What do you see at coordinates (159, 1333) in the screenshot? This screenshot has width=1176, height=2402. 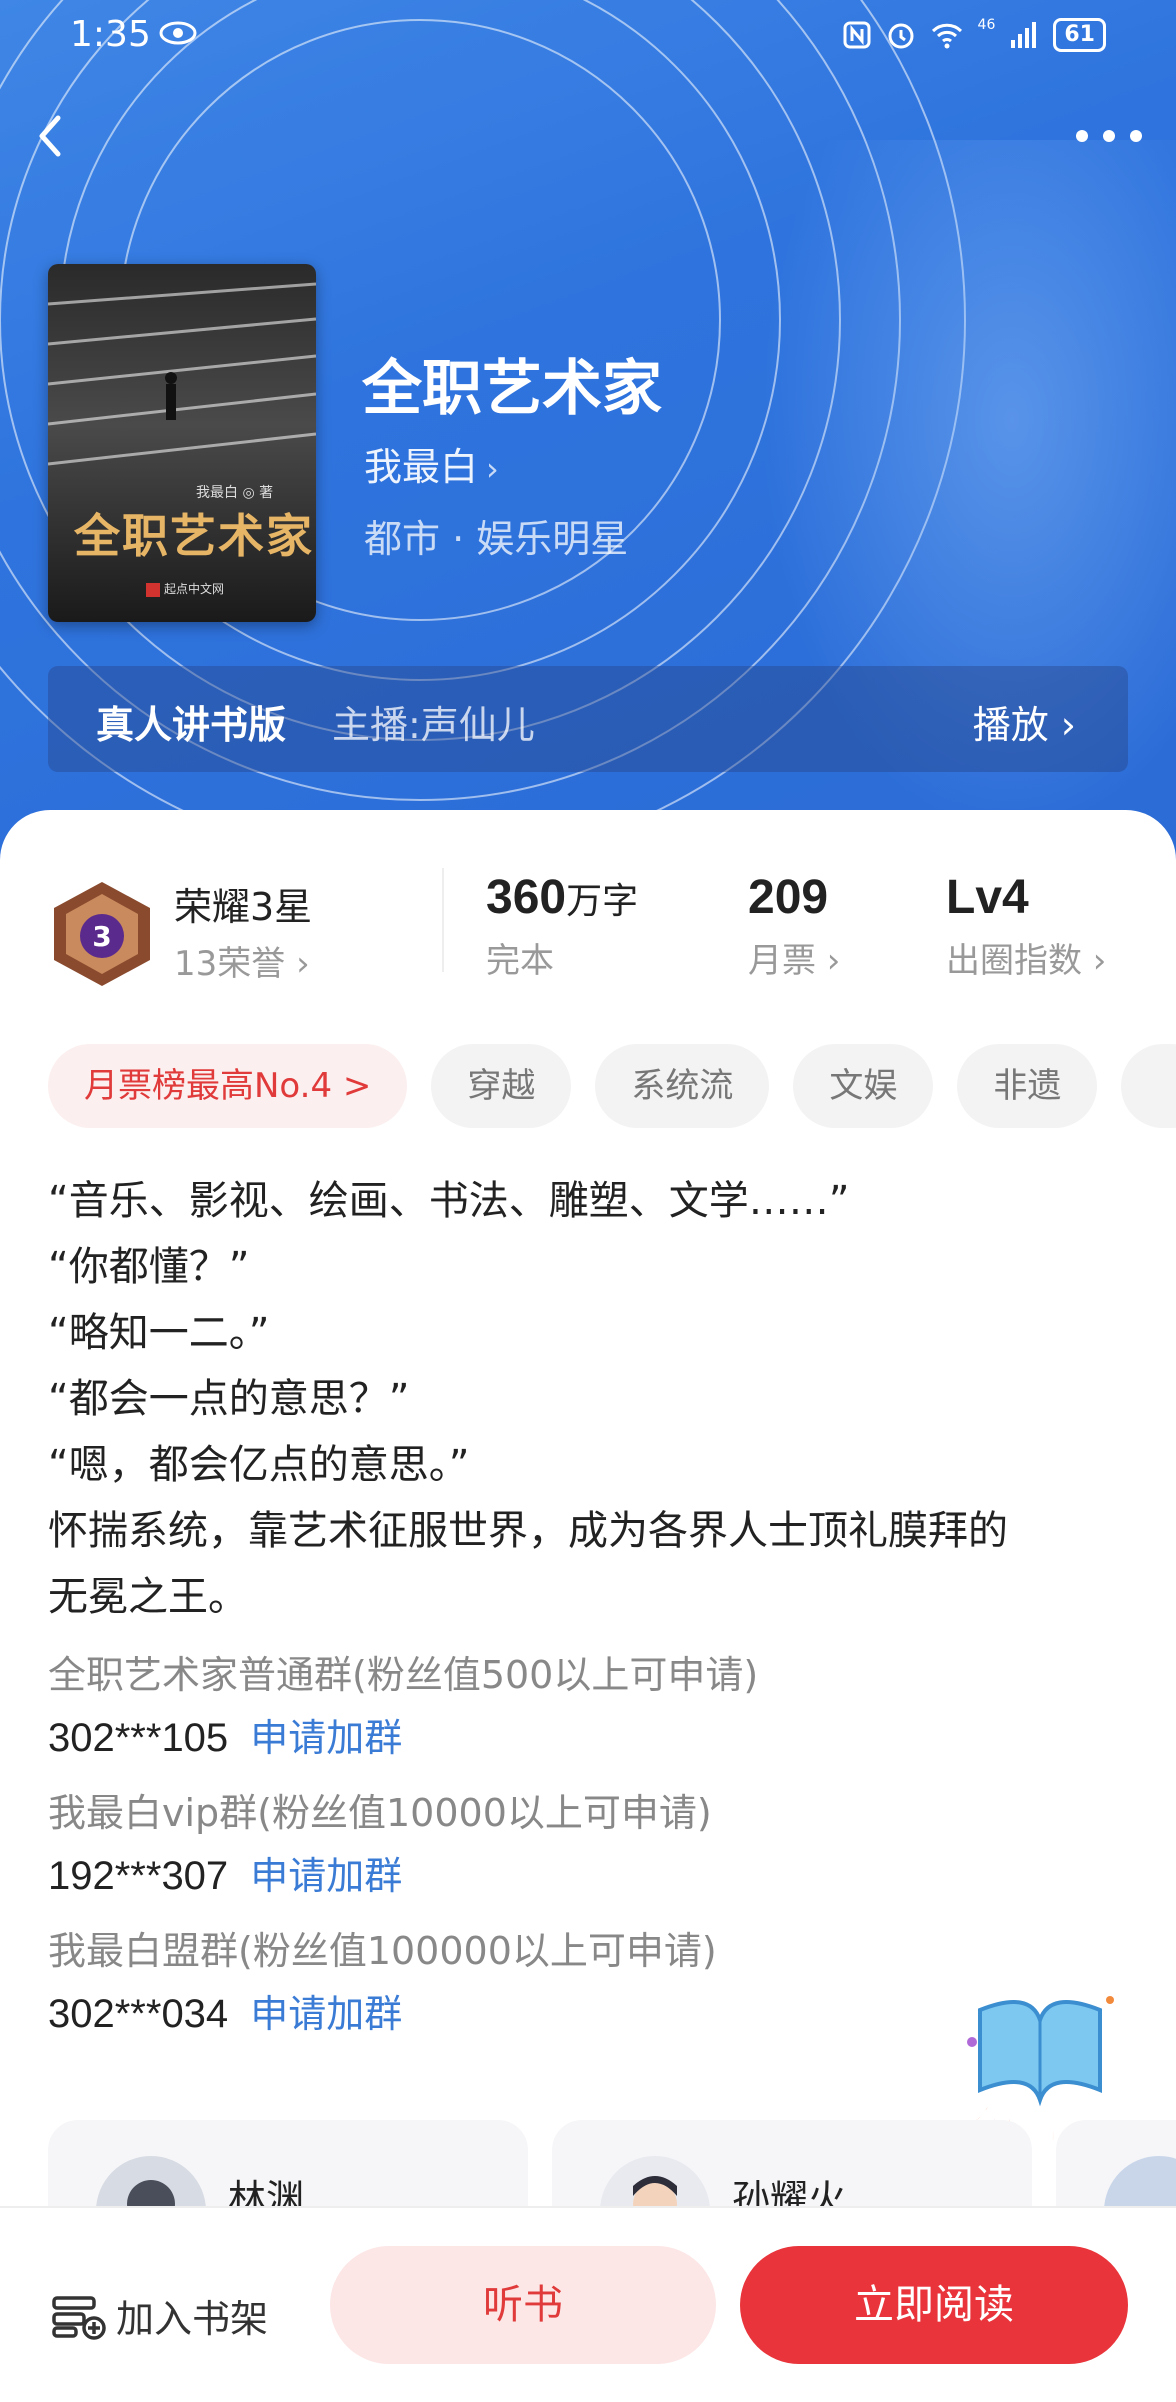 I see `description-line: “略知一二。”` at bounding box center [159, 1333].